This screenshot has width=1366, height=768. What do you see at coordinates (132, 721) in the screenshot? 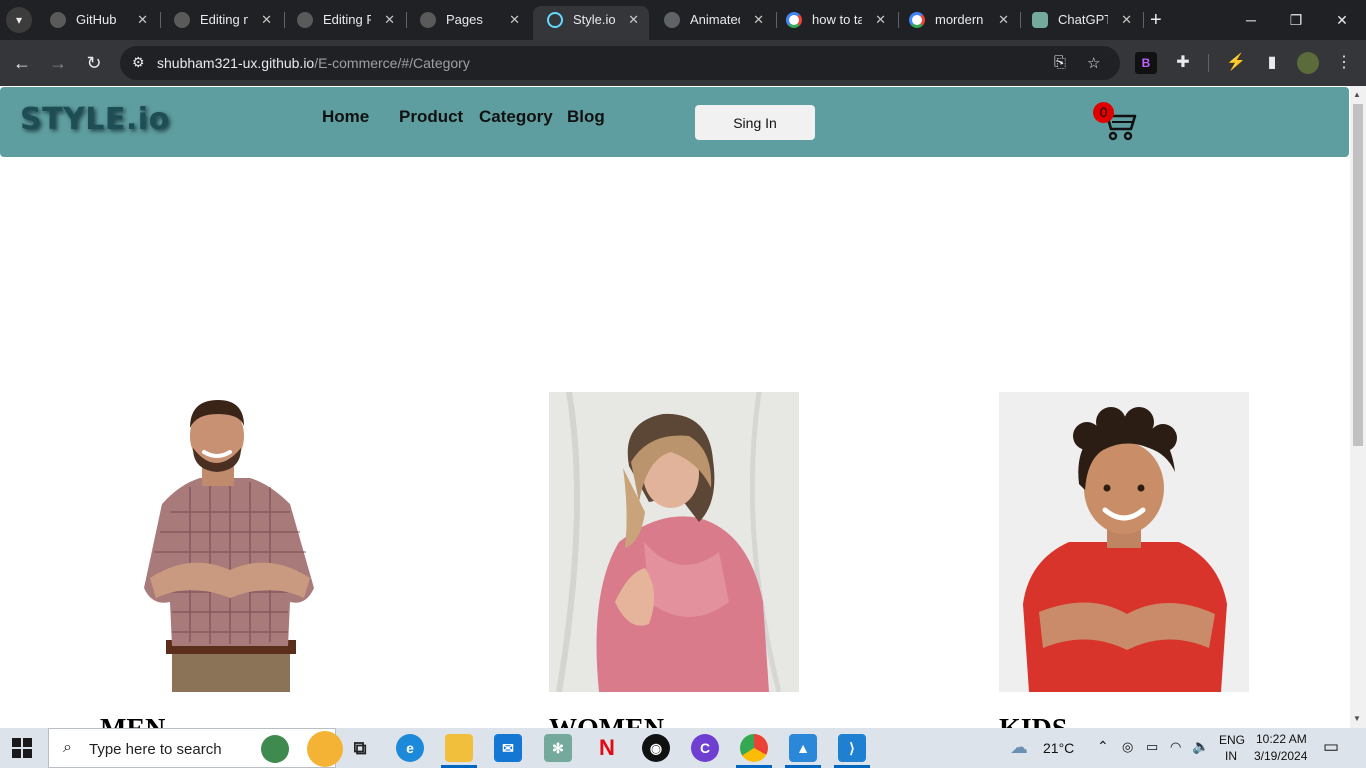
I see `category-title-men: MEN` at bounding box center [132, 721].